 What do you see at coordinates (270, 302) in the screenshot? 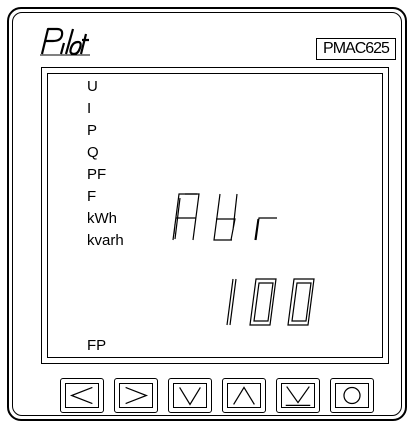
I see `lcd-line2-readout` at bounding box center [270, 302].